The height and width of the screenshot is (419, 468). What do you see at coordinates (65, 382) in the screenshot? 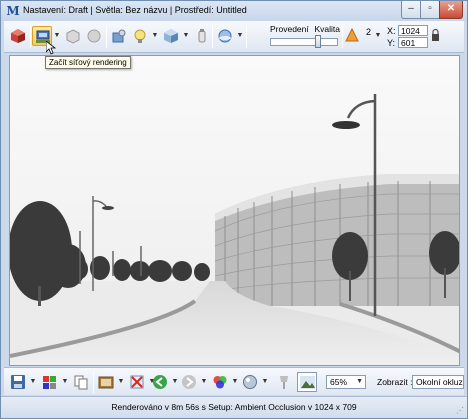
I see `channels-dropdown: ▼` at bounding box center [65, 382].